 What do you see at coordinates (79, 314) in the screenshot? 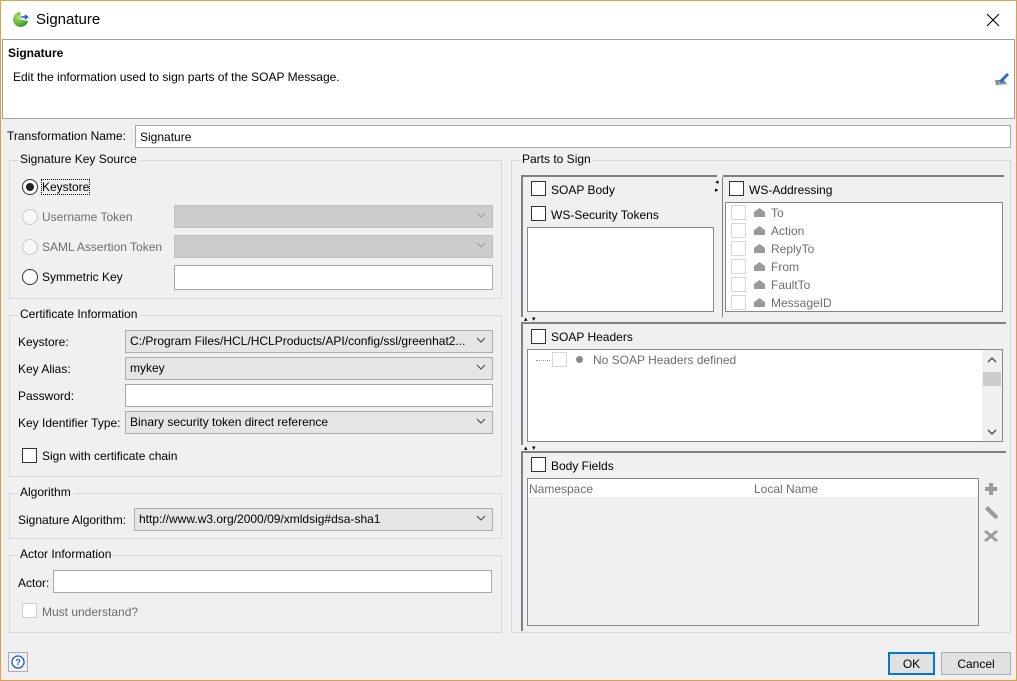
I see `group-title: Certificate Information` at bounding box center [79, 314].